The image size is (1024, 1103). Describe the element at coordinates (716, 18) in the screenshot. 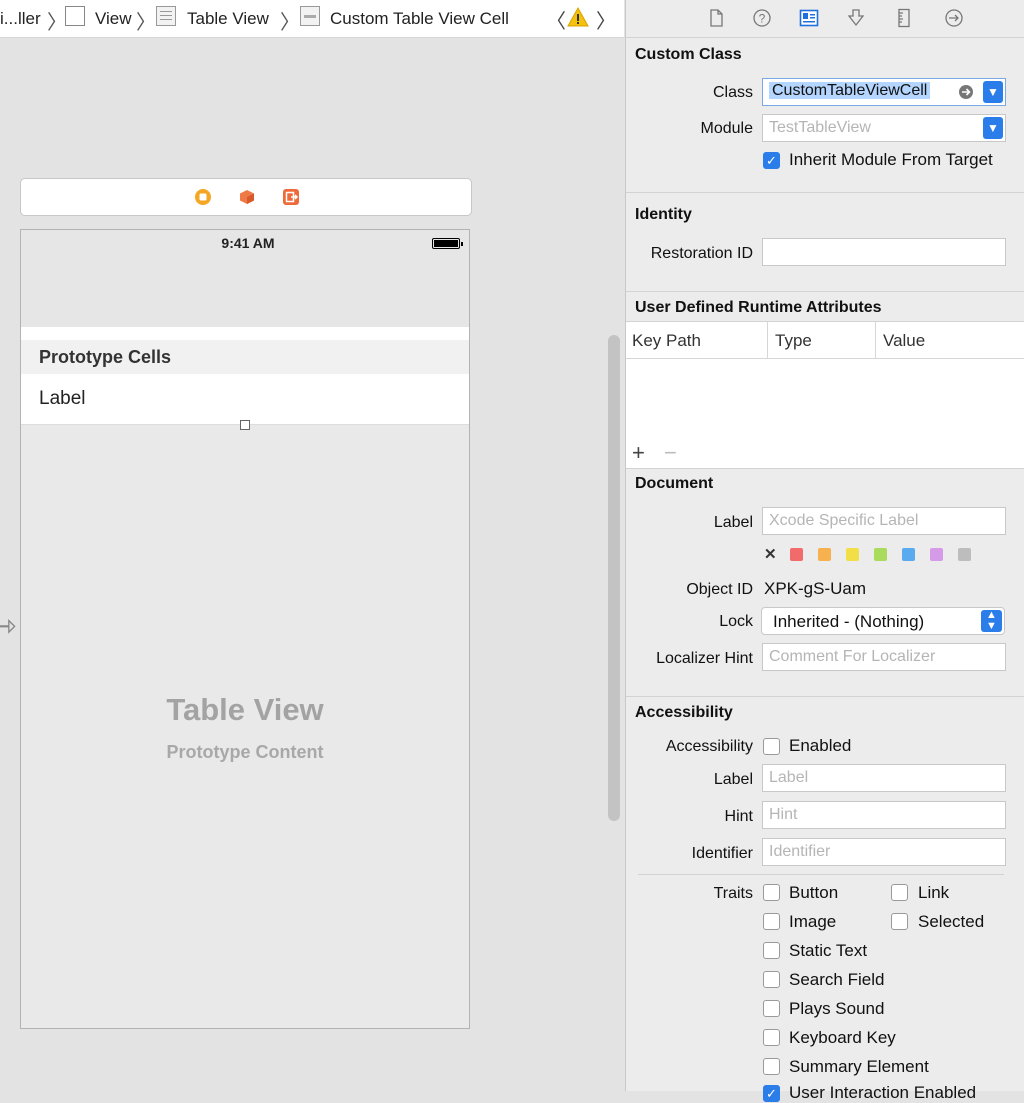

I see `file-inspector-icon` at that location.